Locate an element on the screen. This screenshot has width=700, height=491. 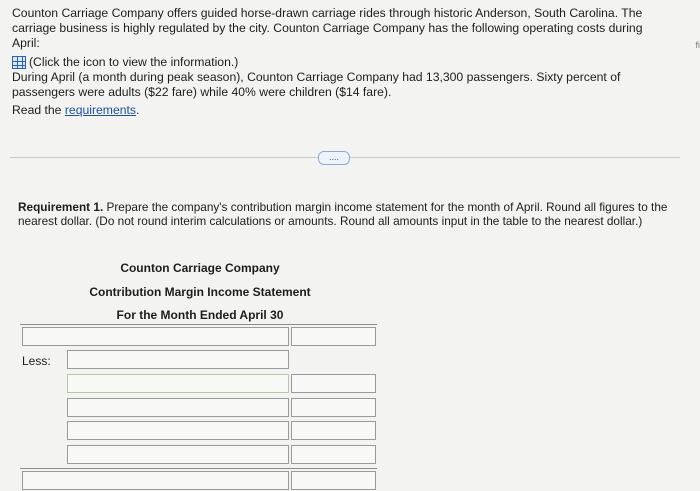
less-row5-amount-input is located at coordinates (333, 454).